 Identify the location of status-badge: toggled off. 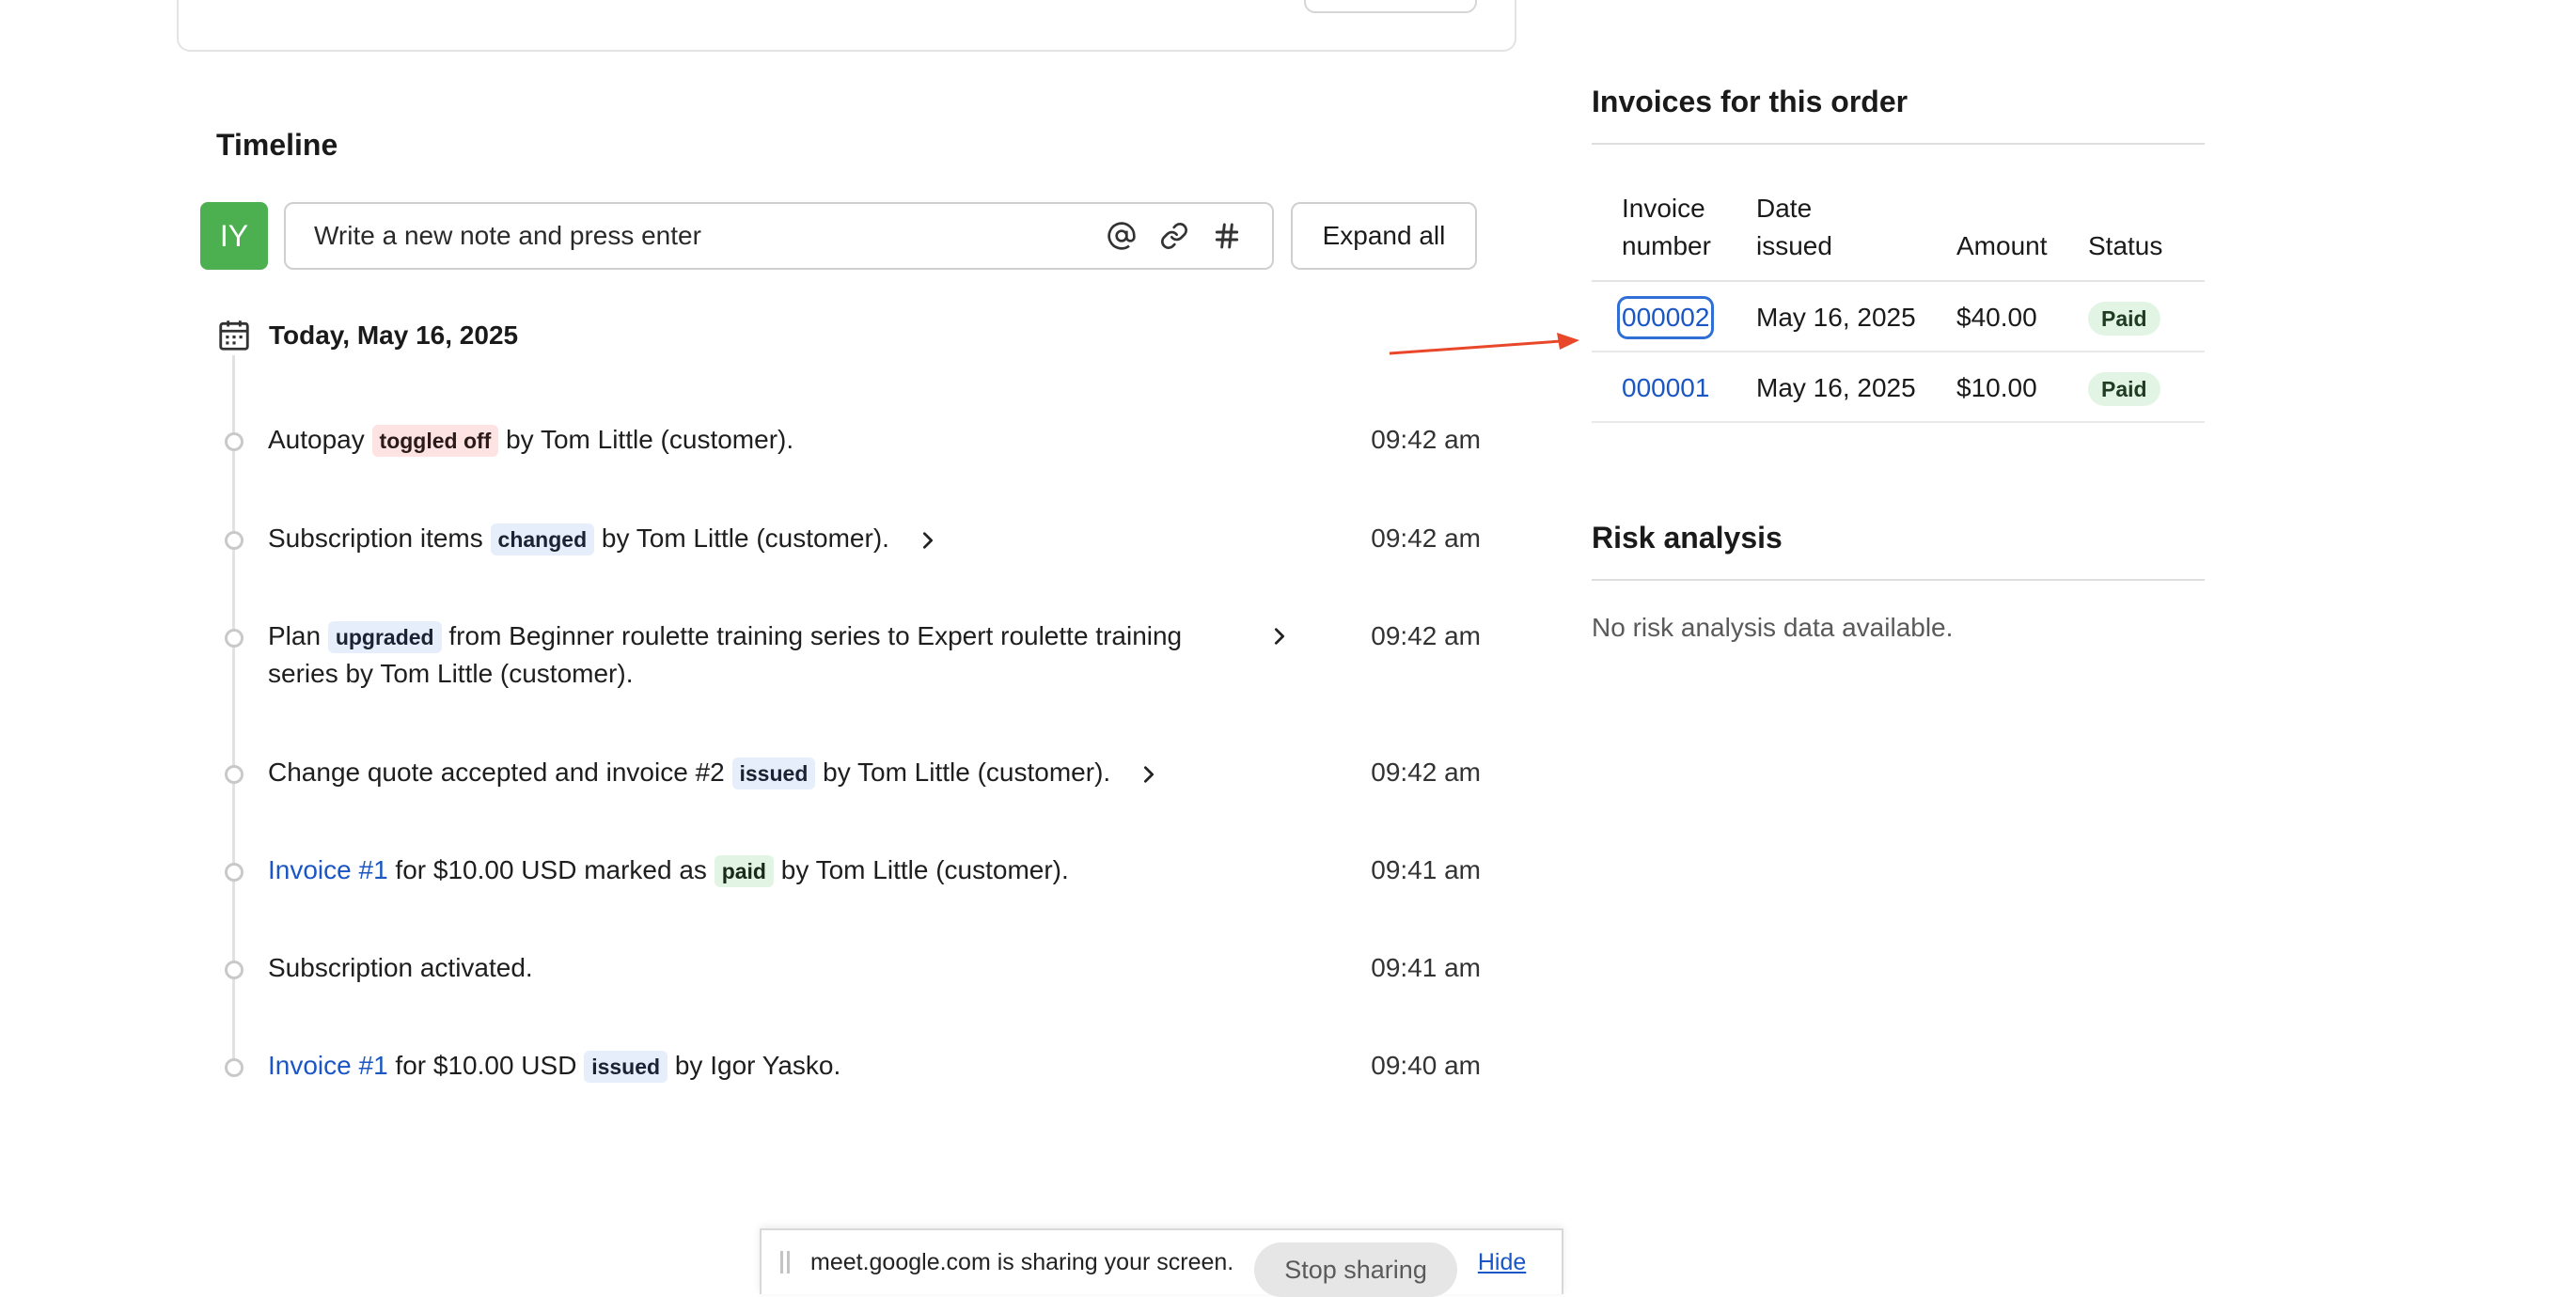
(435, 441).